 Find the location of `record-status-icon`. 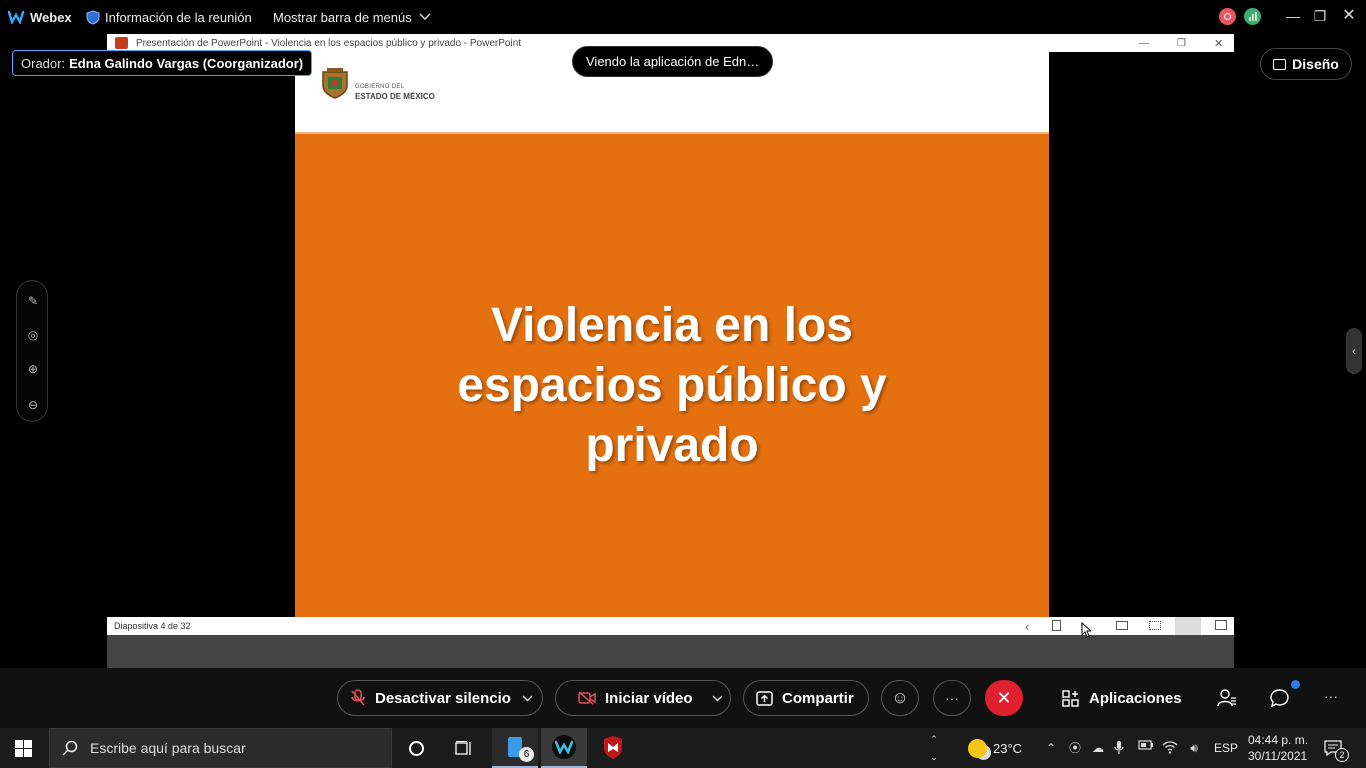

record-status-icon is located at coordinates (1227, 16).